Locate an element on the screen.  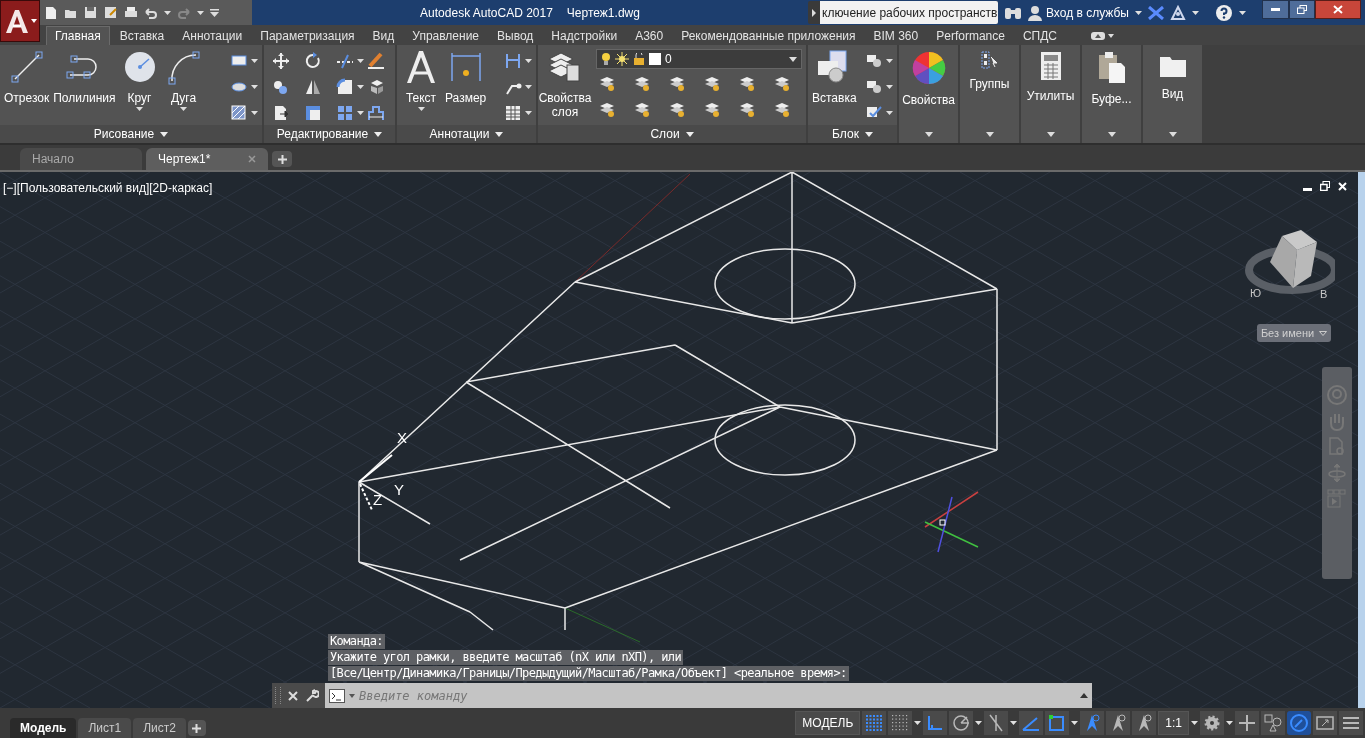
compass-label: В is located at coordinates (1324, 294).